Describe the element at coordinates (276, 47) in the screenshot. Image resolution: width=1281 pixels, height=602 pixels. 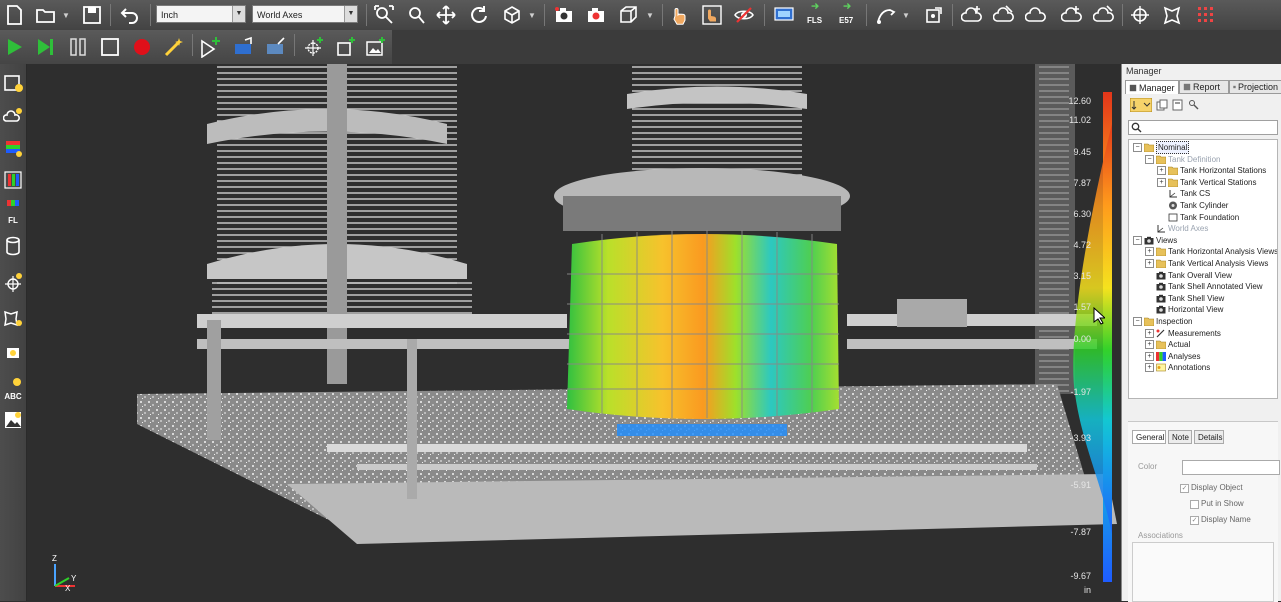
I see `device-edit-icon` at that location.